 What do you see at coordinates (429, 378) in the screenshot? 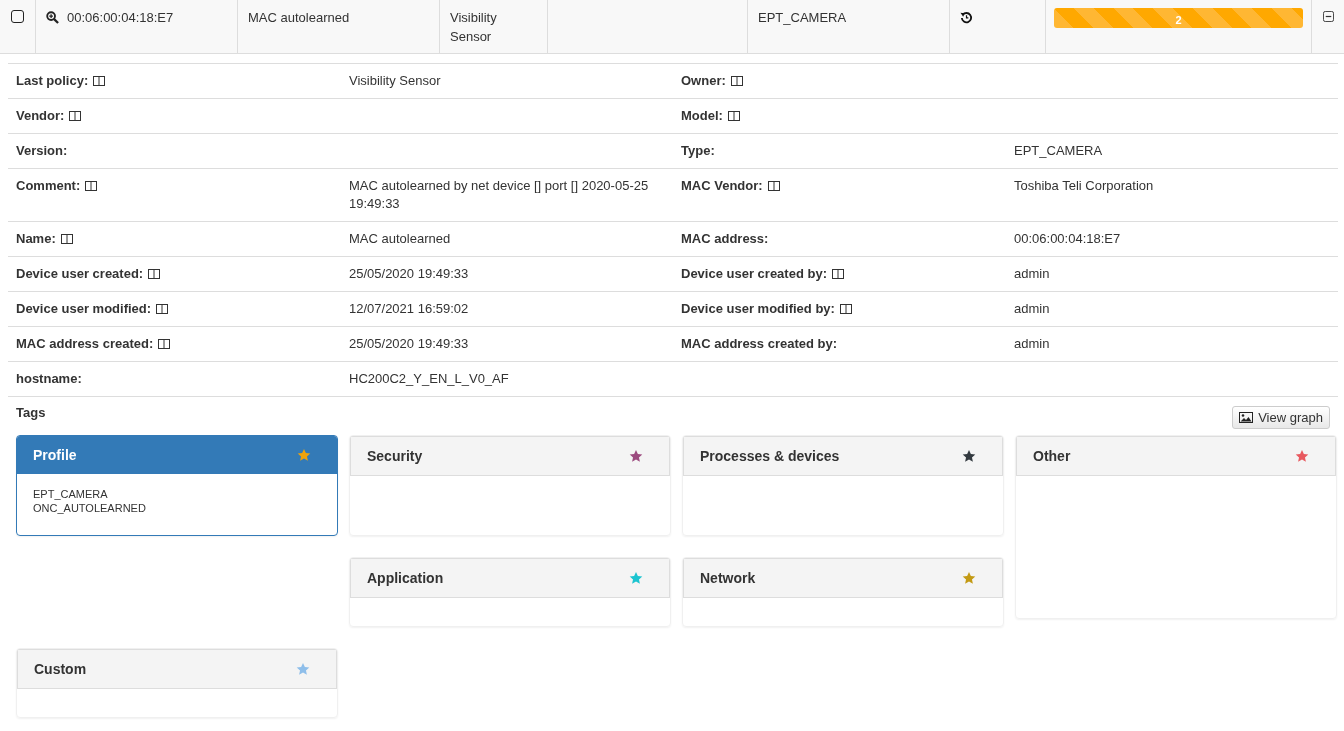
I see `field-value: HC200C2_Y_EN_L_V0_AF` at bounding box center [429, 378].